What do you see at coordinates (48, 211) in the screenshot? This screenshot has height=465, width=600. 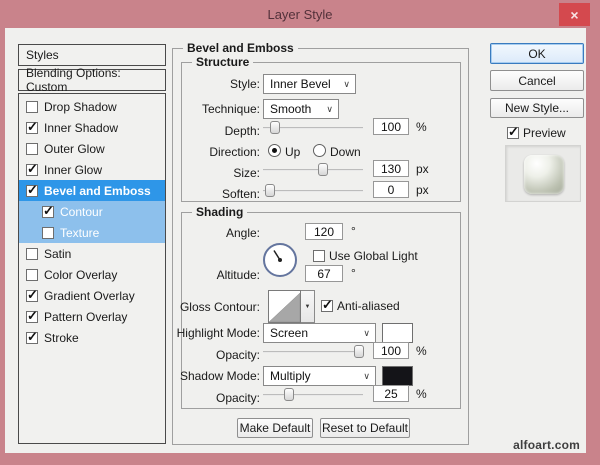 I see `contour-checkbox` at bounding box center [48, 211].